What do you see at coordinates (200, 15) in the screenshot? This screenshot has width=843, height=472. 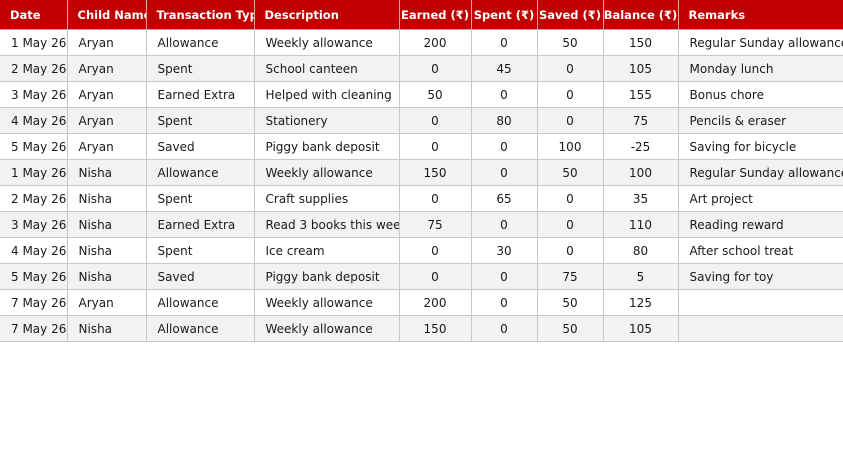 I see `column-header-transaction-type: Transaction Type` at bounding box center [200, 15].